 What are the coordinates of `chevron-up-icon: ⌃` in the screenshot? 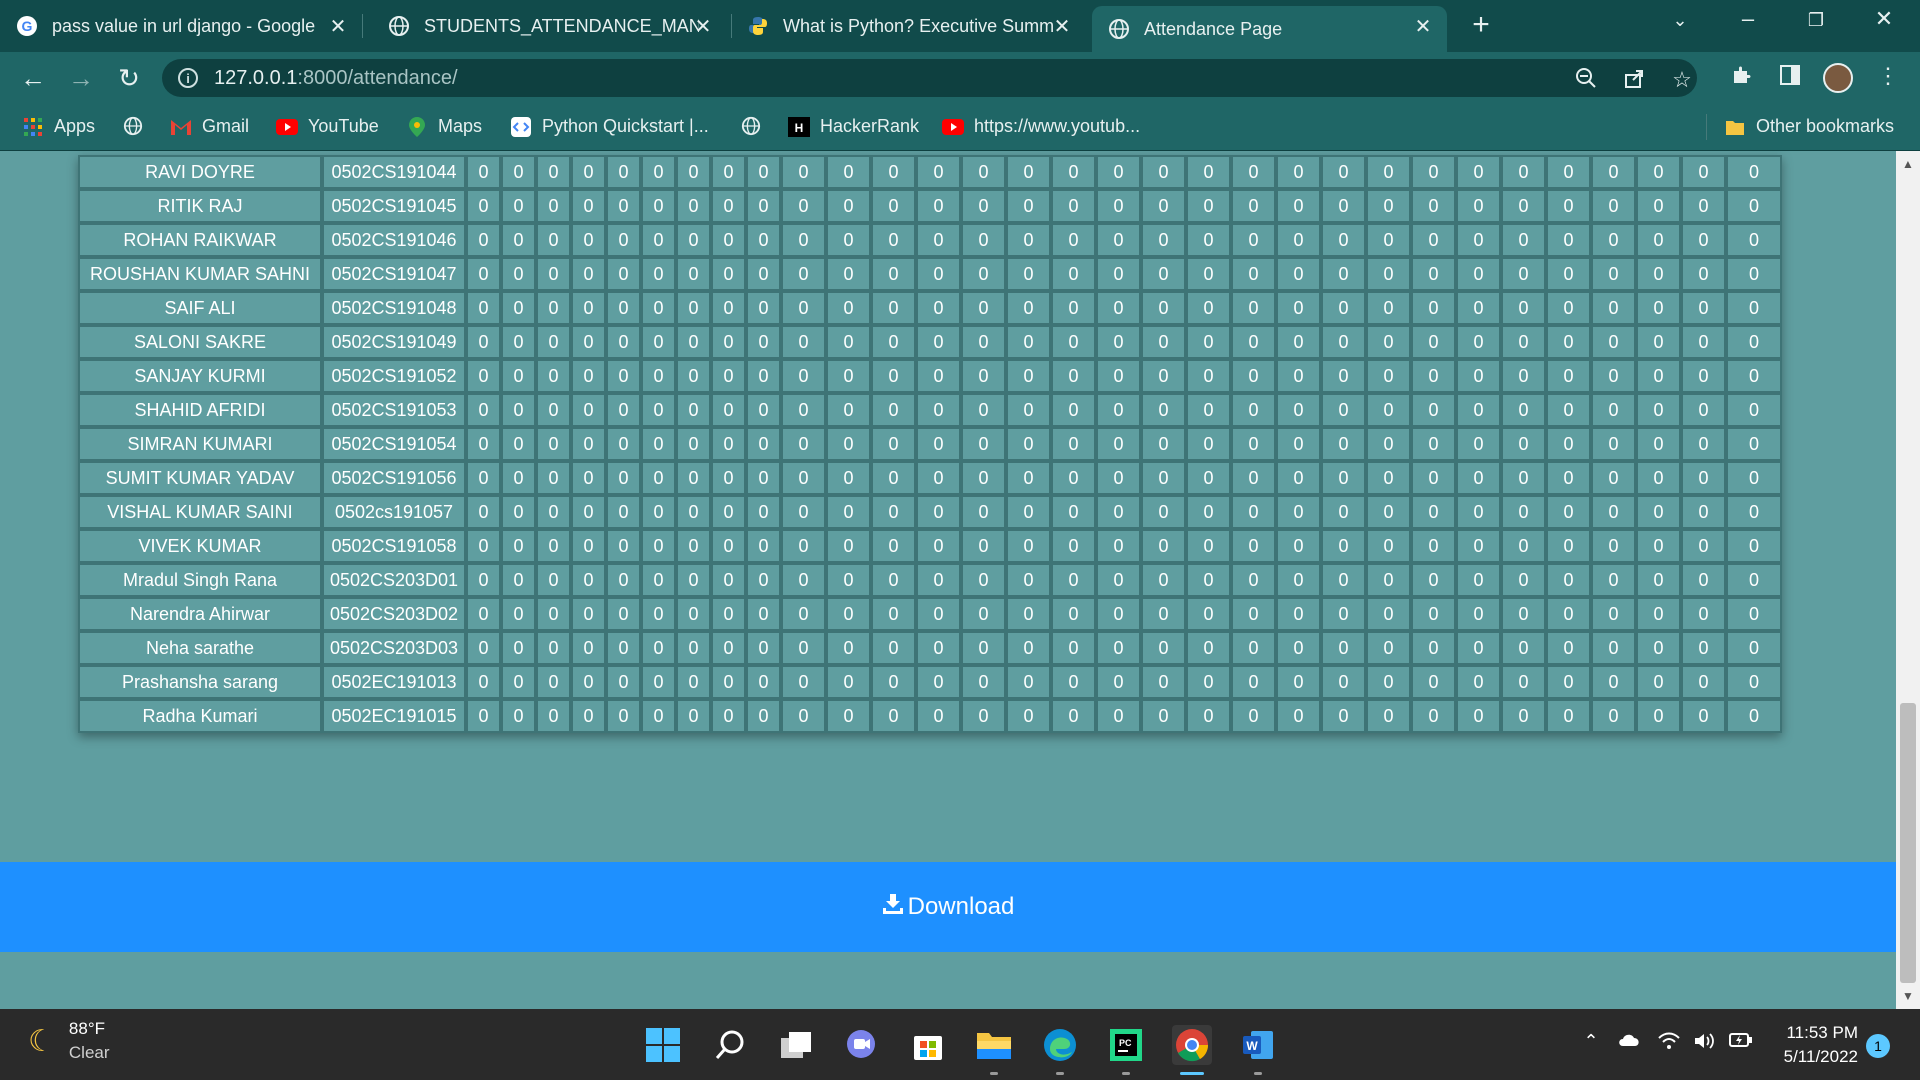 It's located at (1591, 1041).